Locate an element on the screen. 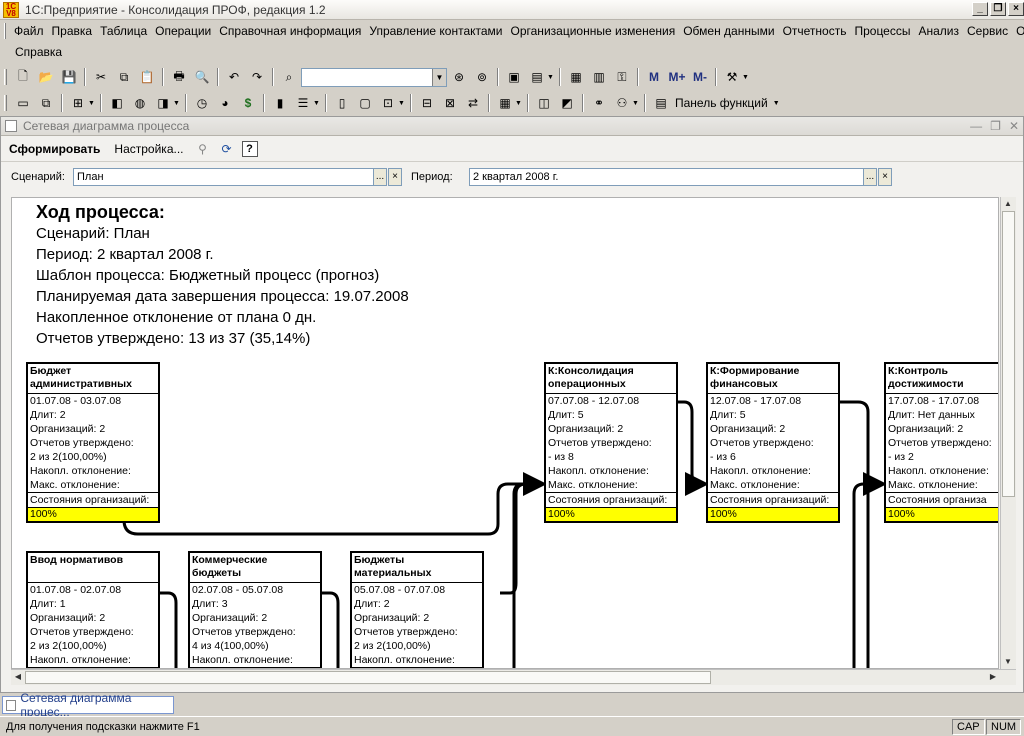  menu-reference: Справочная информация is located at coordinates (290, 31).